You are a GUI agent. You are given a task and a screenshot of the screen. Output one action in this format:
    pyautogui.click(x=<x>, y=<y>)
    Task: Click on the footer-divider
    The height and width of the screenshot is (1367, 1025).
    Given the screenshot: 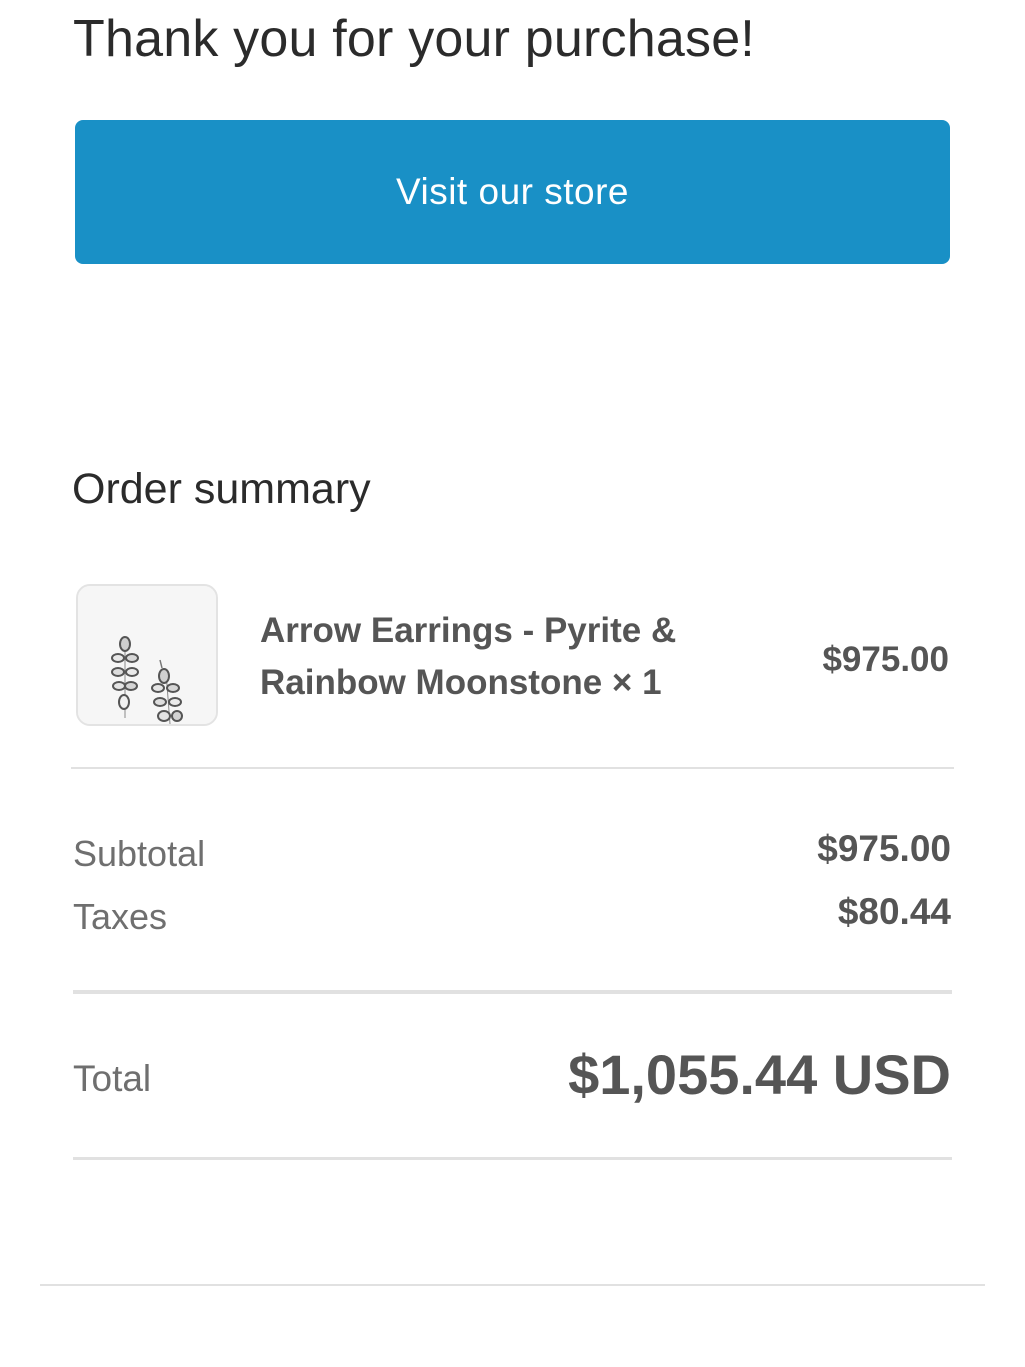 What is the action you would take?
    pyautogui.click(x=512, y=1285)
    